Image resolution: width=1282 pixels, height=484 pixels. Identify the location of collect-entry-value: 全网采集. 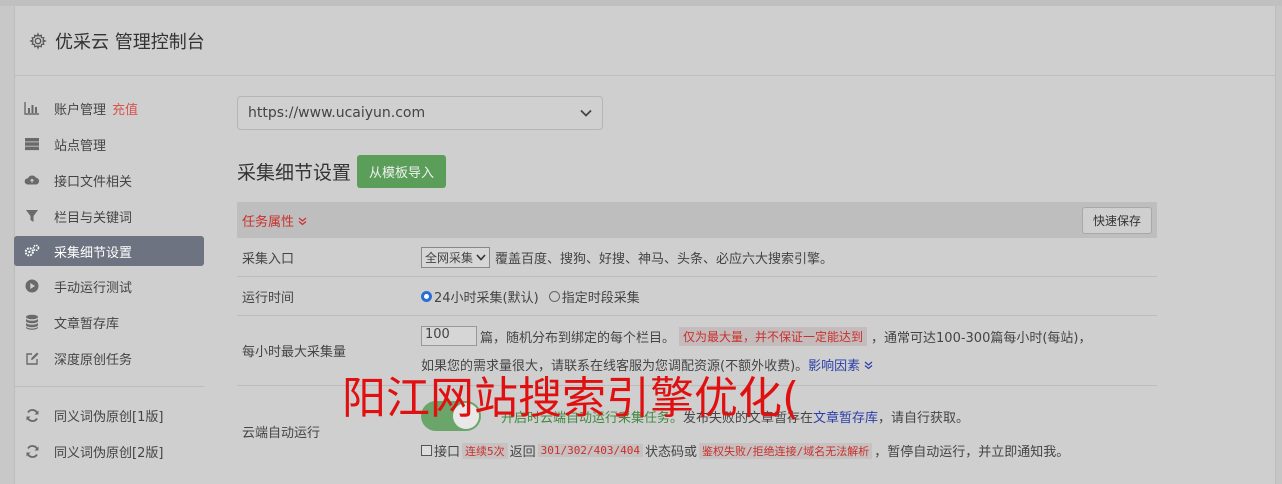
(449, 257).